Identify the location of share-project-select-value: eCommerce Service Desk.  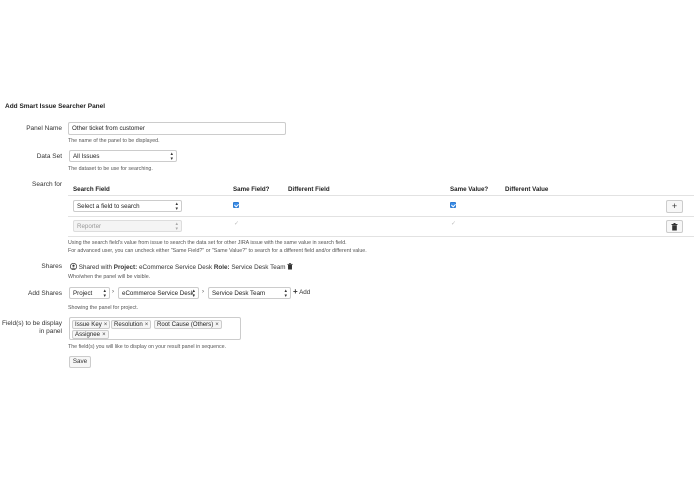
(158, 293).